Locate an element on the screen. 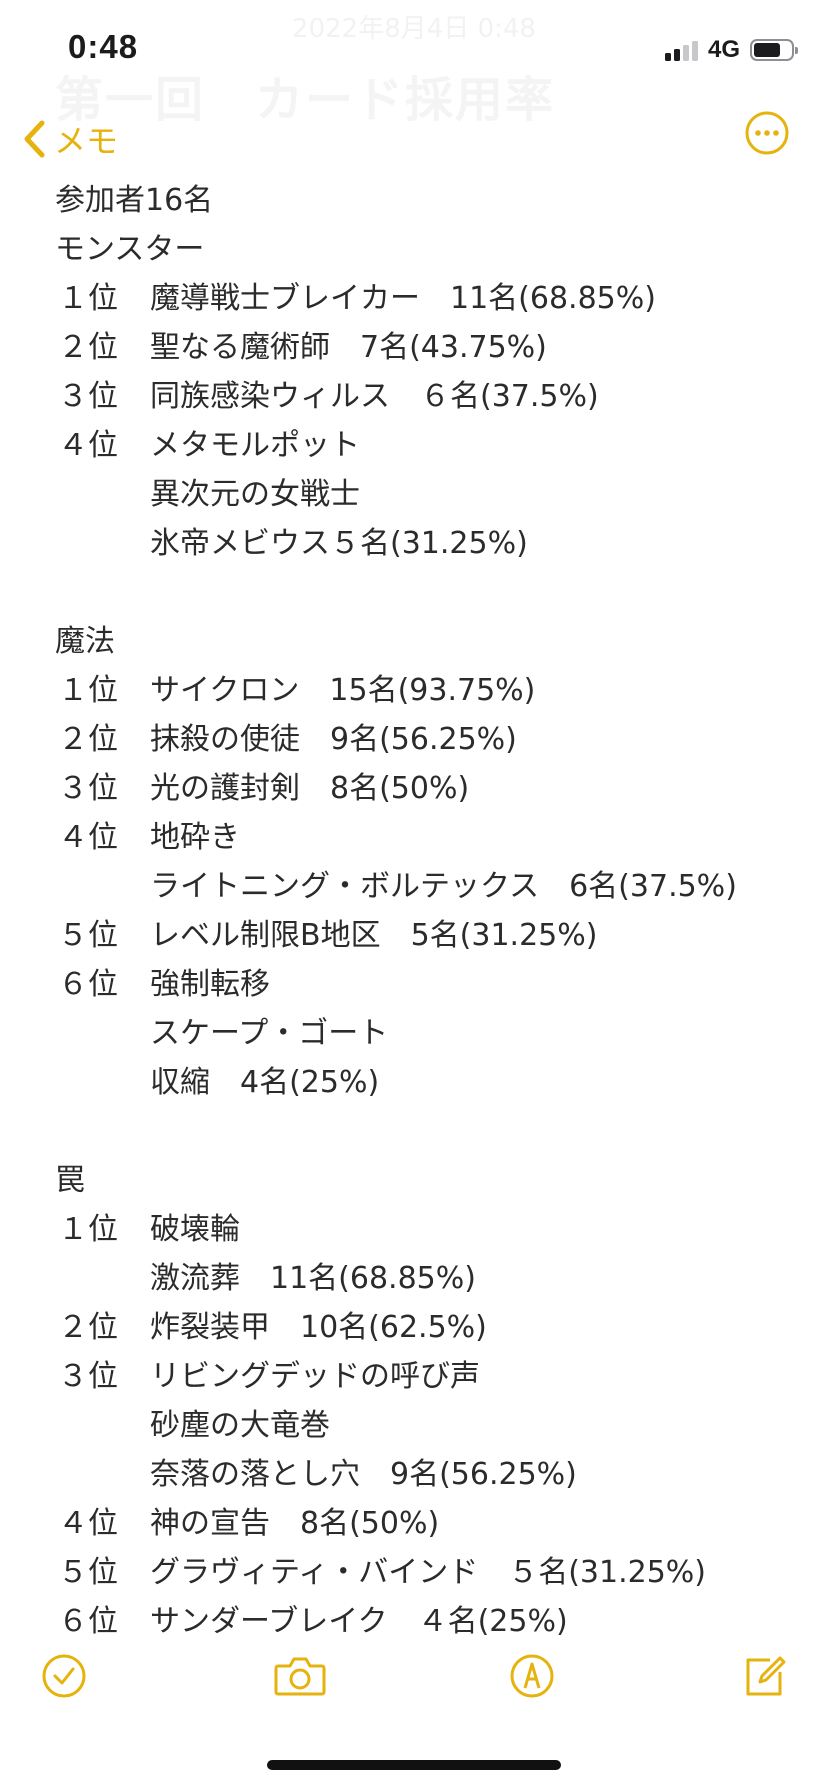 The width and height of the screenshot is (828, 1792). ranking-row: ２位 聖なる魔術師 7名(43.75%) is located at coordinates (414, 347).